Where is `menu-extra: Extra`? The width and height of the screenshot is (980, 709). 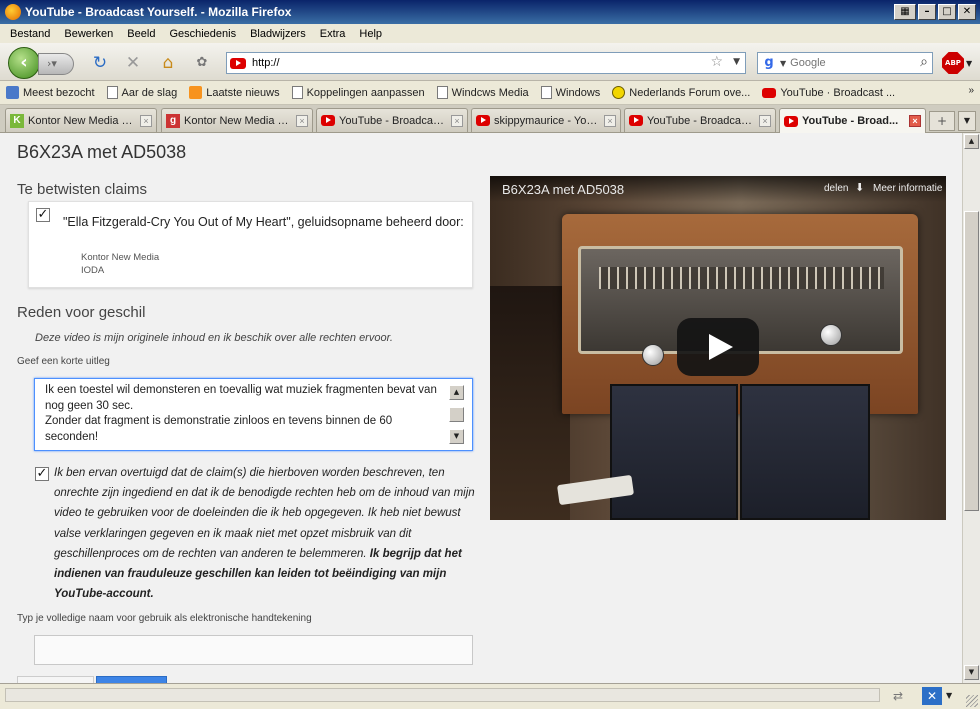
menu-extra: Extra is located at coordinates (333, 34).